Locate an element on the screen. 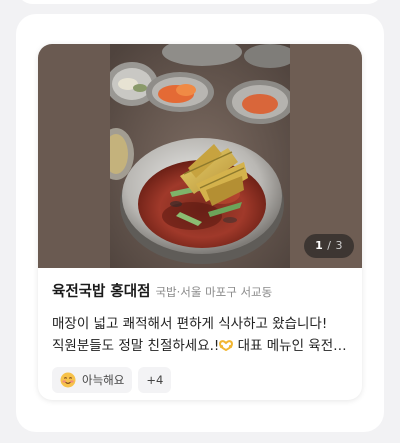 The height and width of the screenshot is (443, 400). photo-page-indicator: 1 / 3 is located at coordinates (329, 246).